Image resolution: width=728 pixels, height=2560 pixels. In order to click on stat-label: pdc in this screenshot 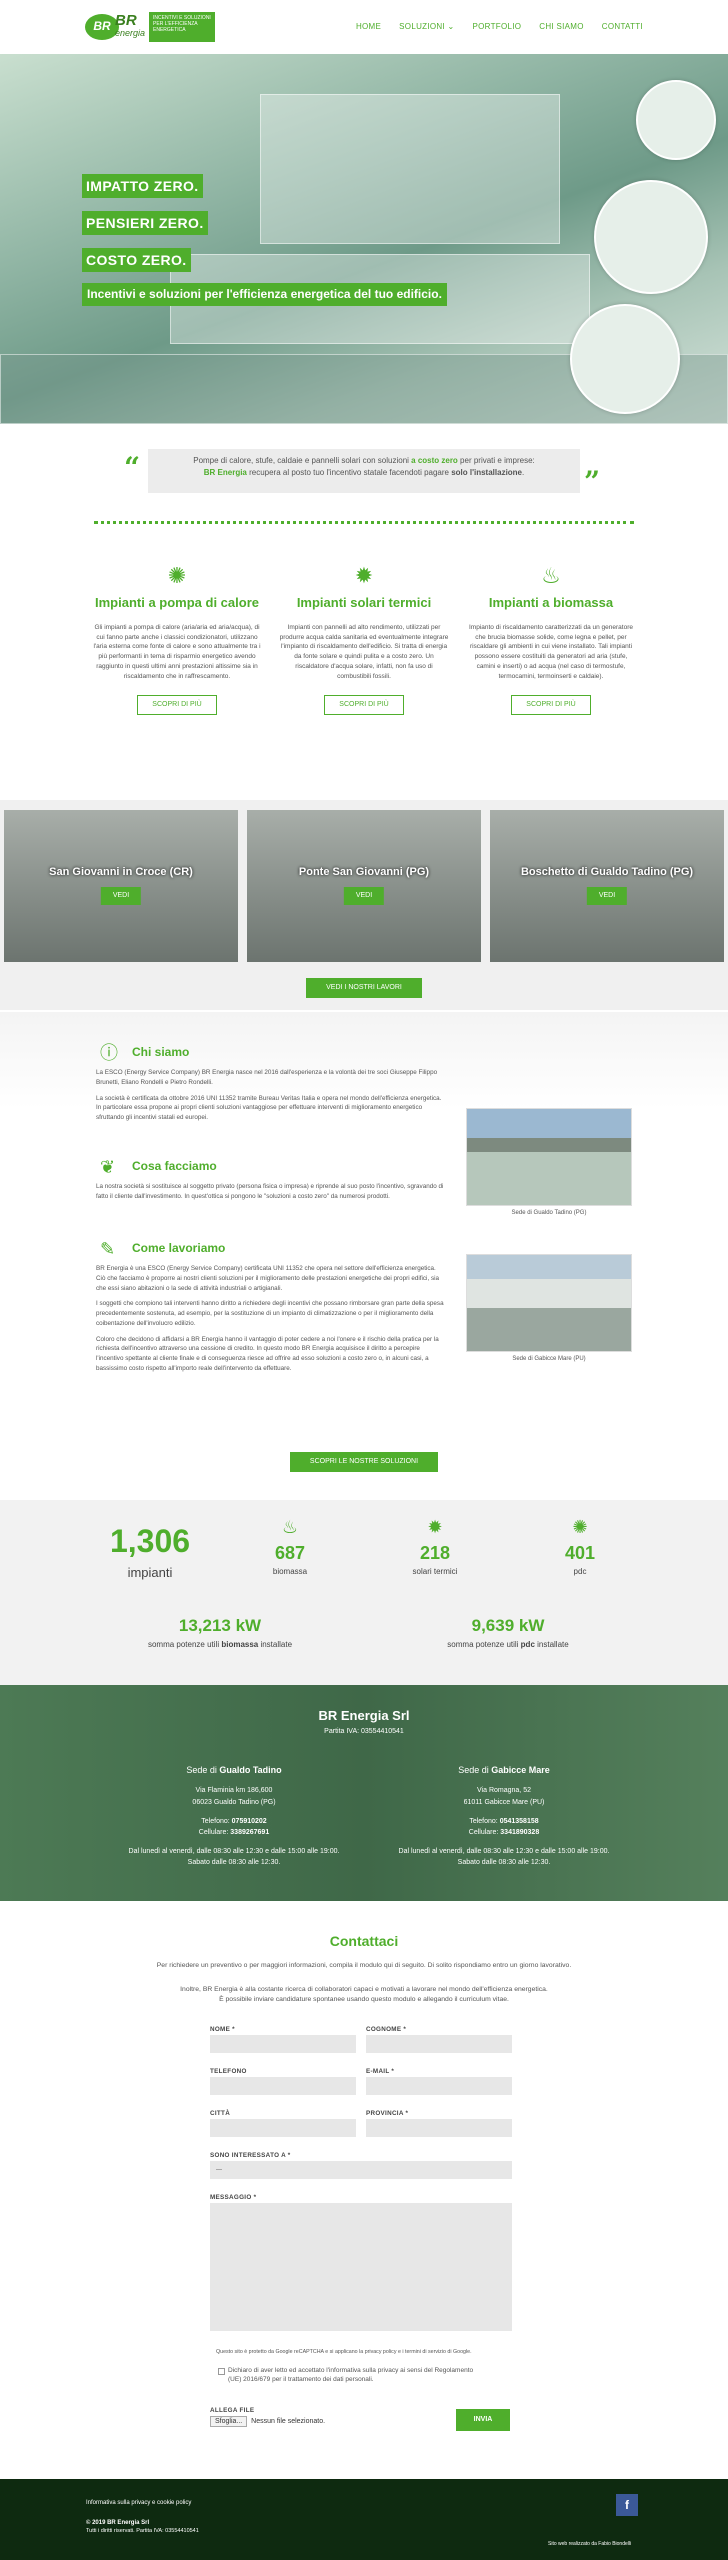, I will do `click(580, 1572)`.